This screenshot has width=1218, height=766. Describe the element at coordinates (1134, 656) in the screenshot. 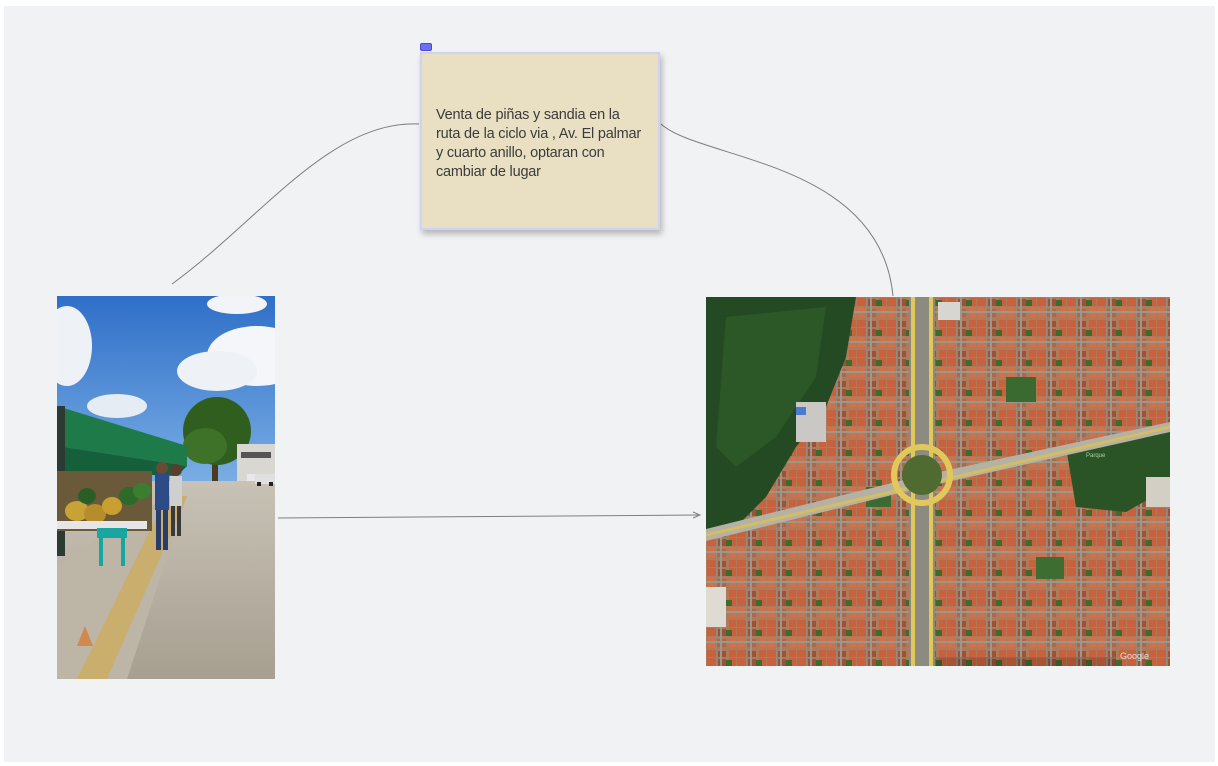

I see `map-watermark: Google` at that location.